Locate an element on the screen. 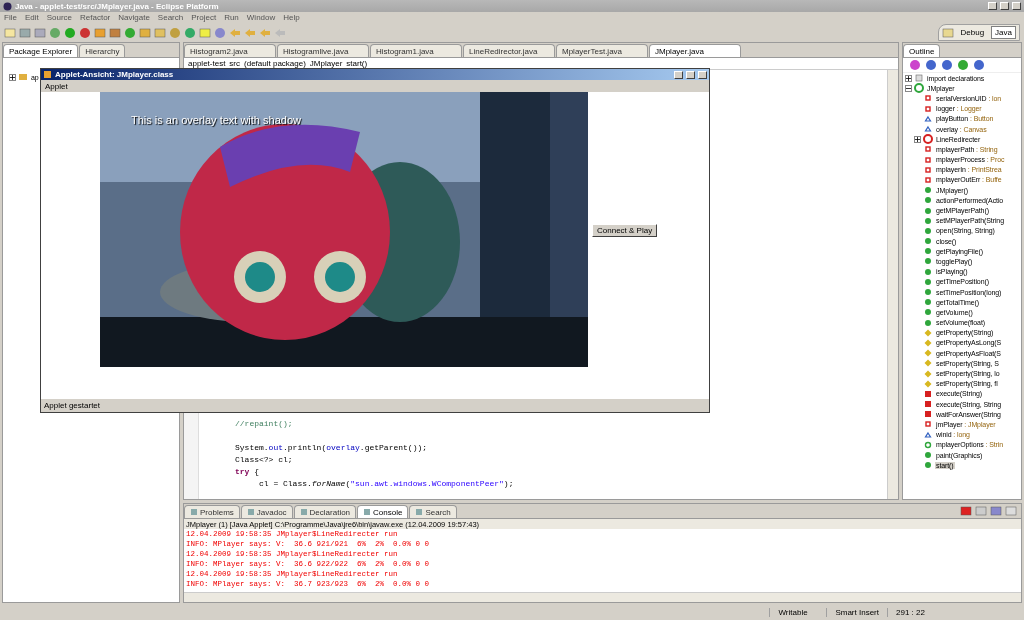  perspective-button: Java is located at coordinates (1003, 32).